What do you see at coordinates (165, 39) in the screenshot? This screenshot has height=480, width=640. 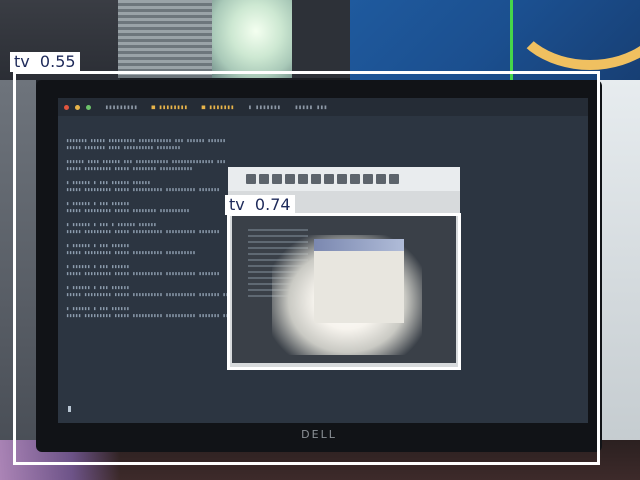 I see `window-blinds` at bounding box center [165, 39].